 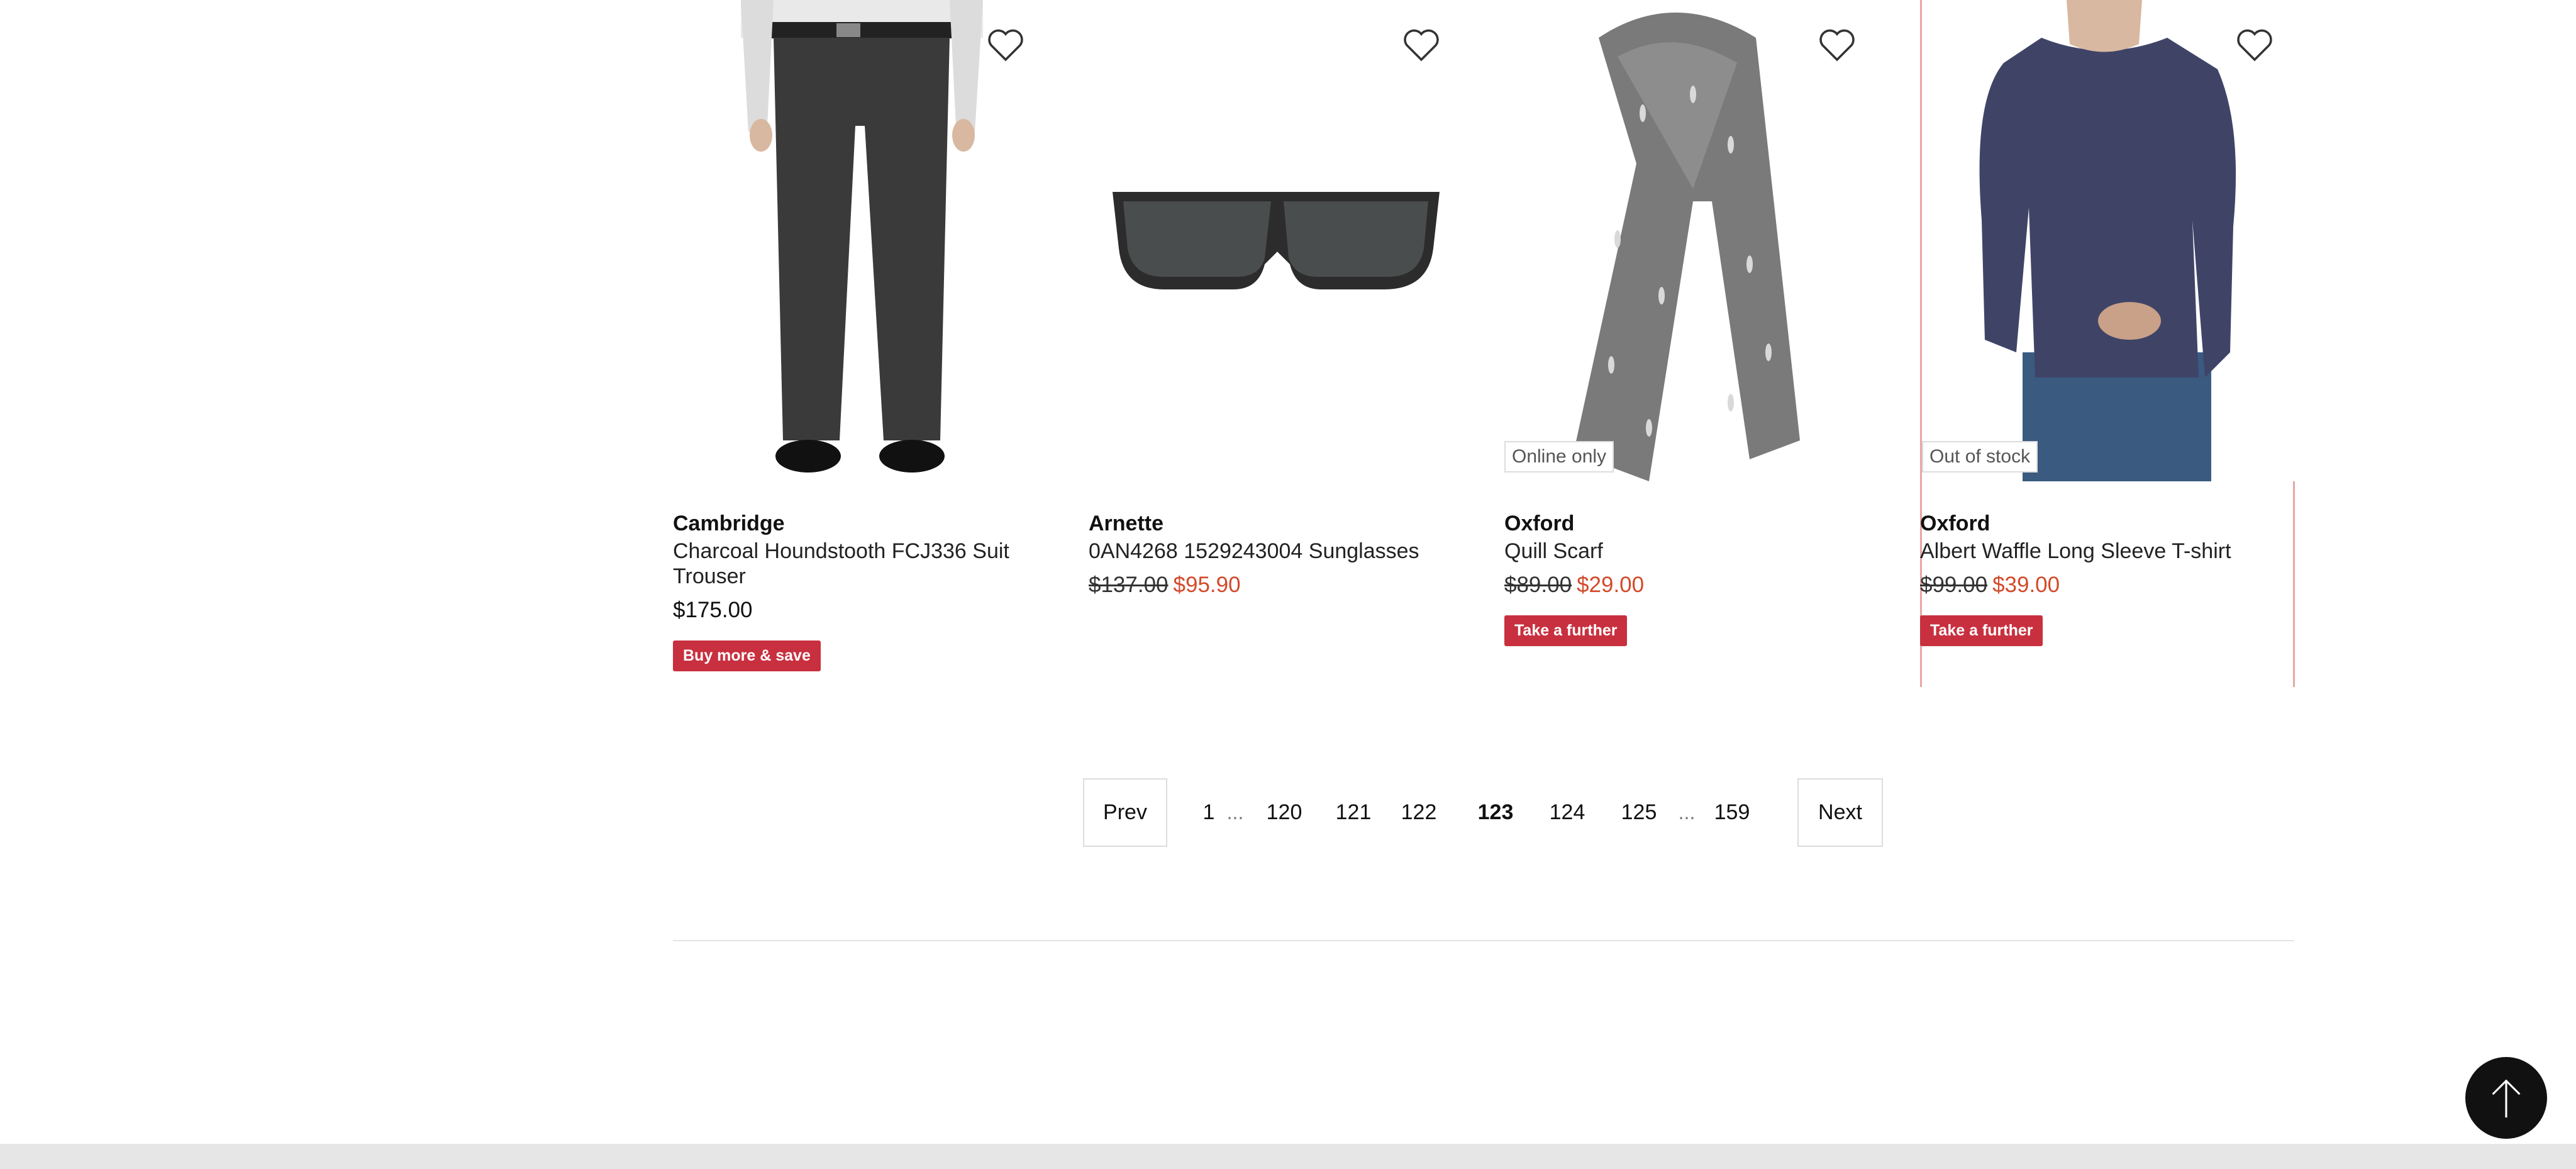 I want to click on page-link-159: 159, so click(x=1732, y=813).